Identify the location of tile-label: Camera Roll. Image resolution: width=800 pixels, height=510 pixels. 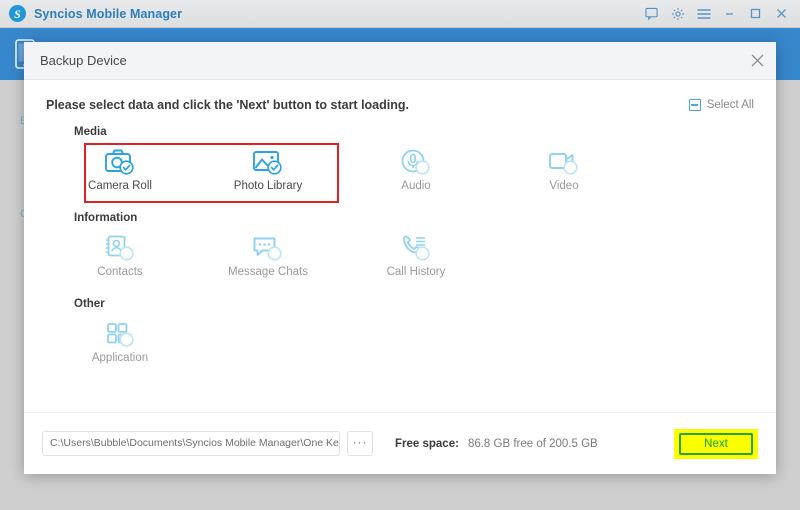
(120, 186).